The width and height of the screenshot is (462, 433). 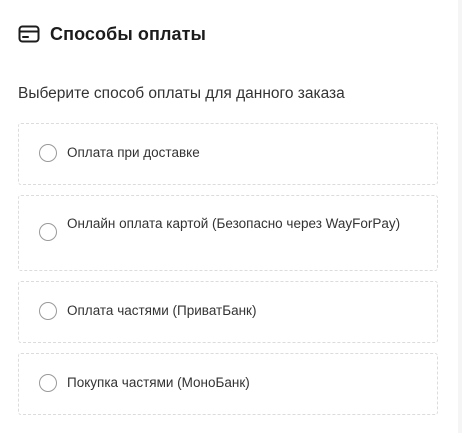 I want to click on payment-option-monobank-installments: Покупка частями (МоноБанк), so click(x=228, y=384).